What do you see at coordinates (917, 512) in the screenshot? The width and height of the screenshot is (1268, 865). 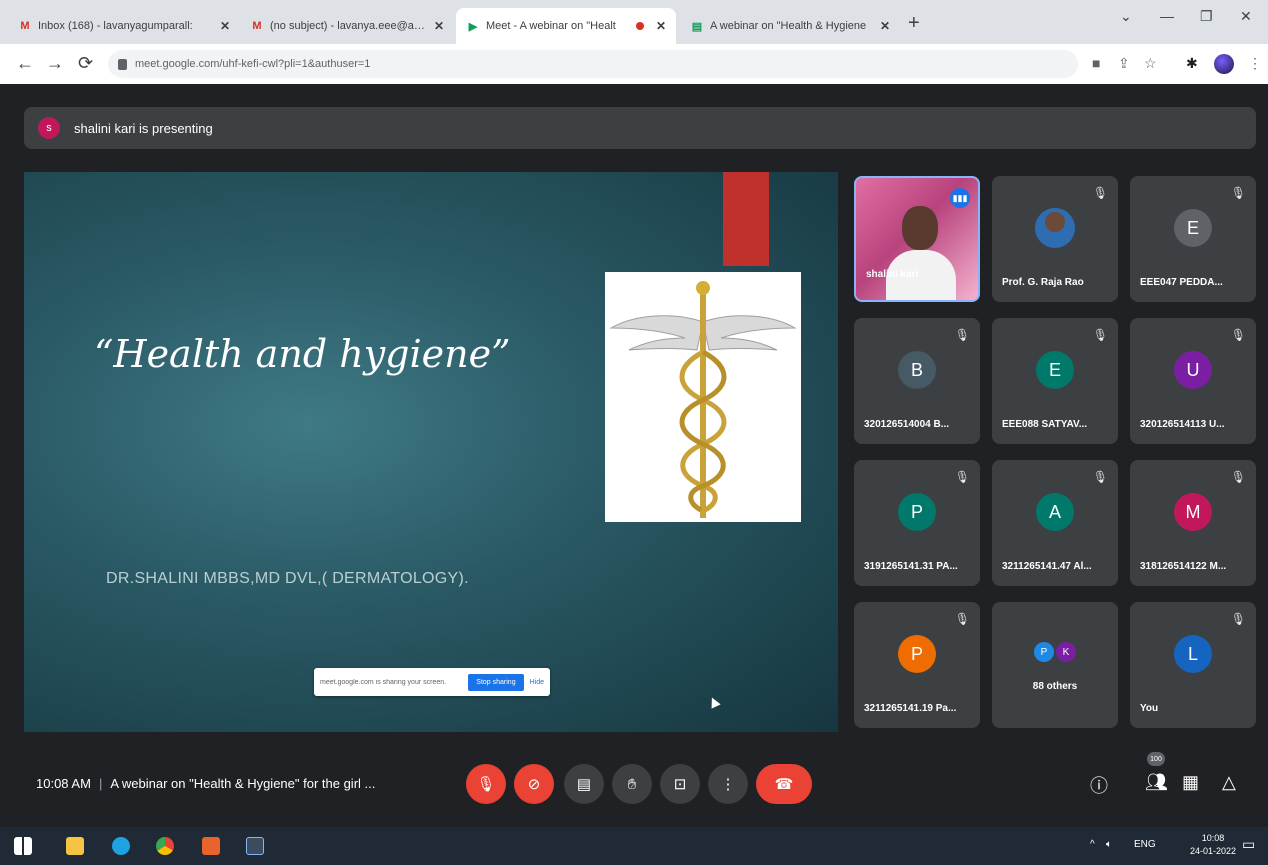 I see `participant-avatar: P` at bounding box center [917, 512].